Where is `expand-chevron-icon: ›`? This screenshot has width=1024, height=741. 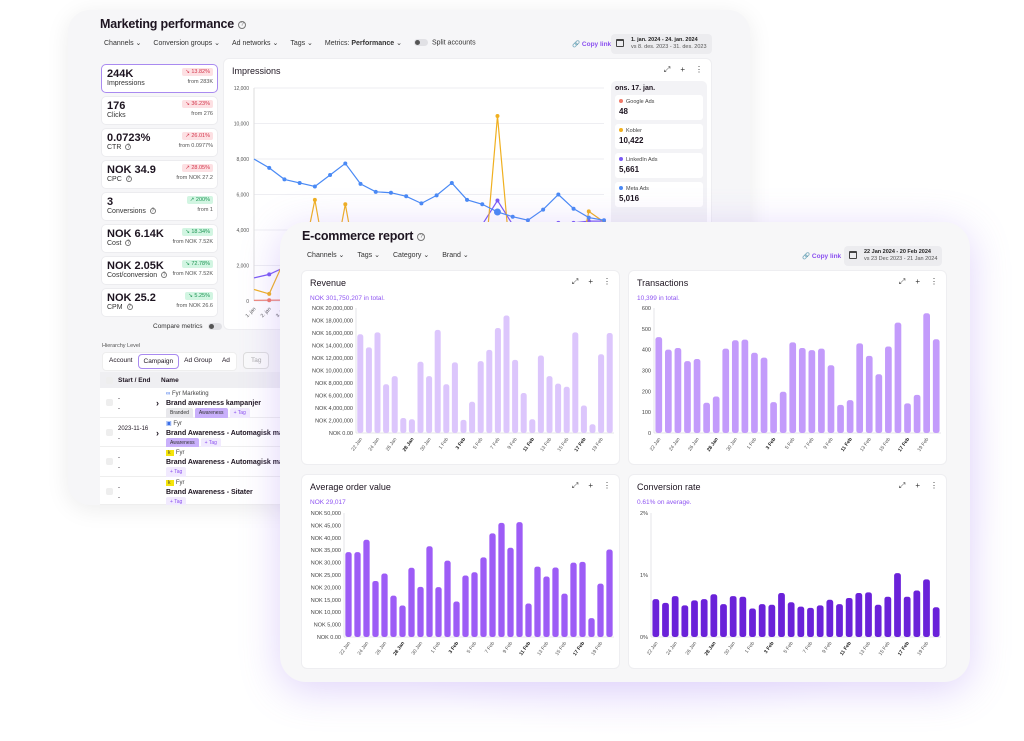 expand-chevron-icon: › is located at coordinates (157, 433).